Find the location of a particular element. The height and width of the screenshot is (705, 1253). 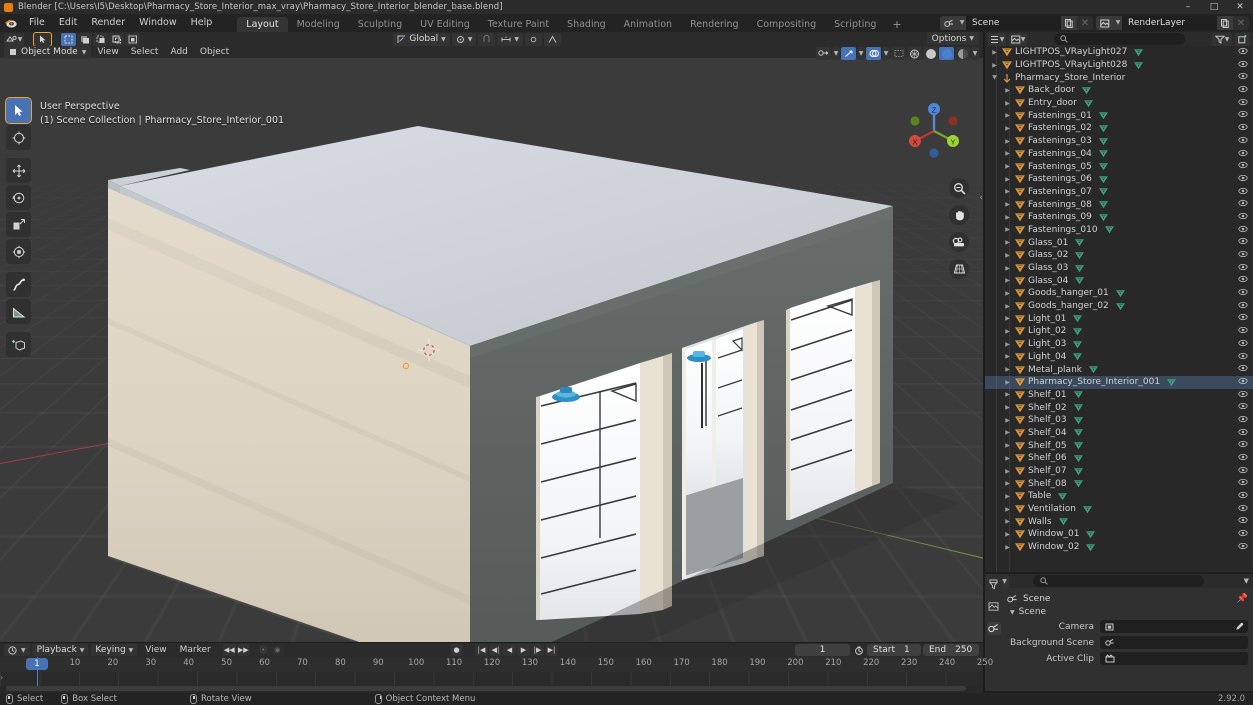

timeline-track-area is located at coordinates (491, 679).